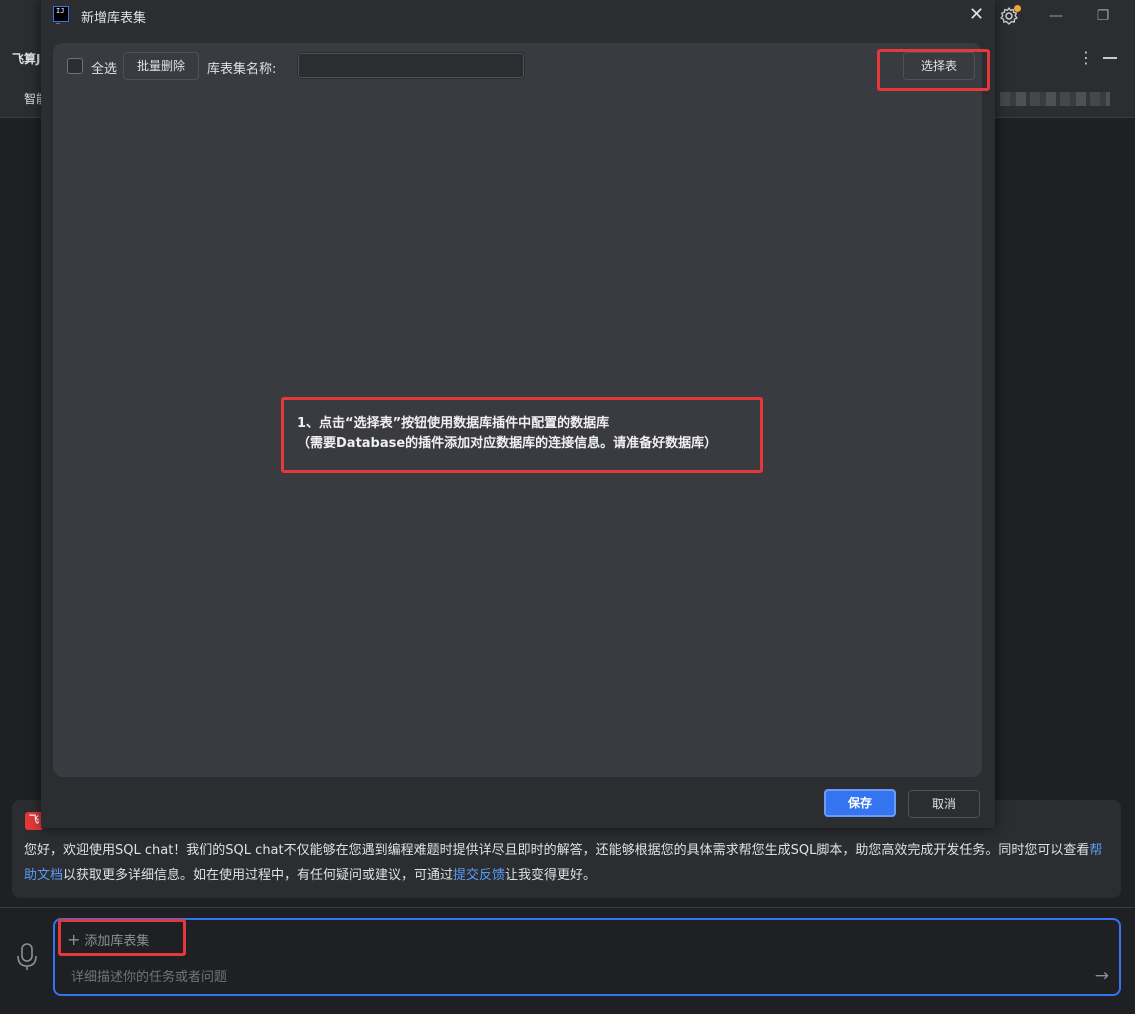 This screenshot has width=1135, height=1014. What do you see at coordinates (453, 423) in the screenshot?
I see `annotation-line-1: 1、点击“选择表”按钮使用数据库插件中配置的数据库` at bounding box center [453, 423].